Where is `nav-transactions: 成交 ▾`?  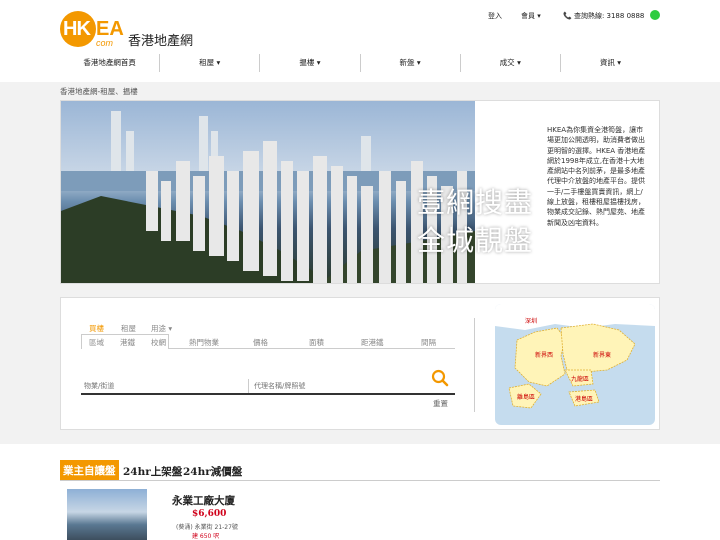
nav-transactions: 成交 ▾ is located at coordinates (511, 63).